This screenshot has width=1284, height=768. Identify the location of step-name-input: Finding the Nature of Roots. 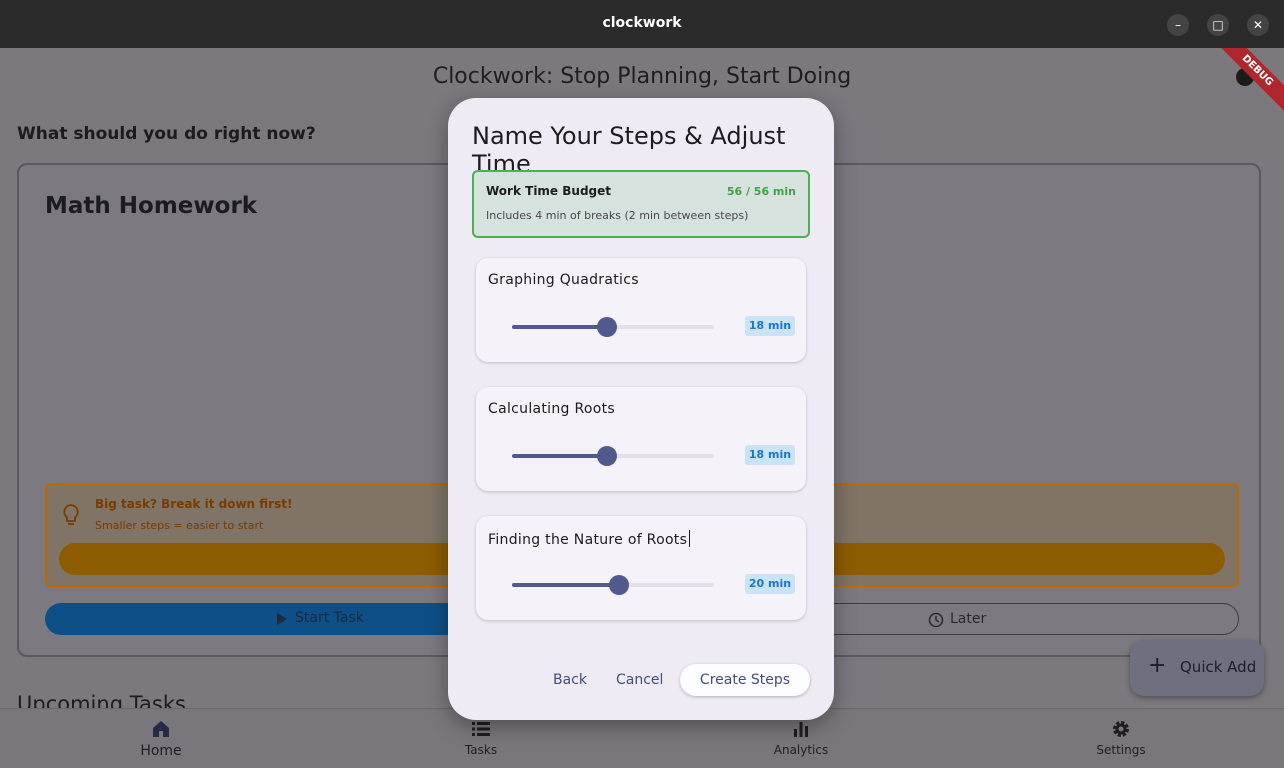
(589, 539).